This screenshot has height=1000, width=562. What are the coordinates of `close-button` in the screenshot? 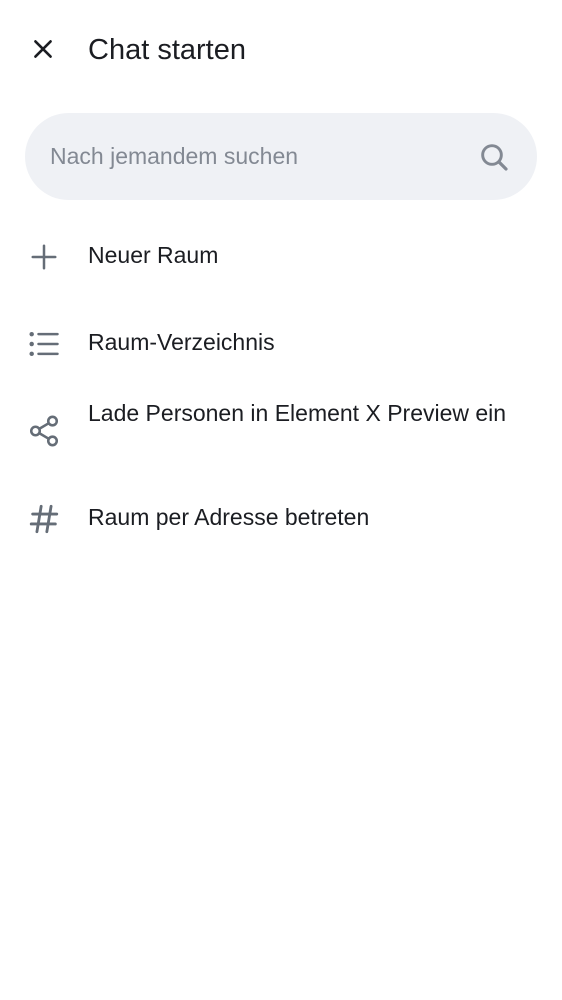 It's located at (43, 49).